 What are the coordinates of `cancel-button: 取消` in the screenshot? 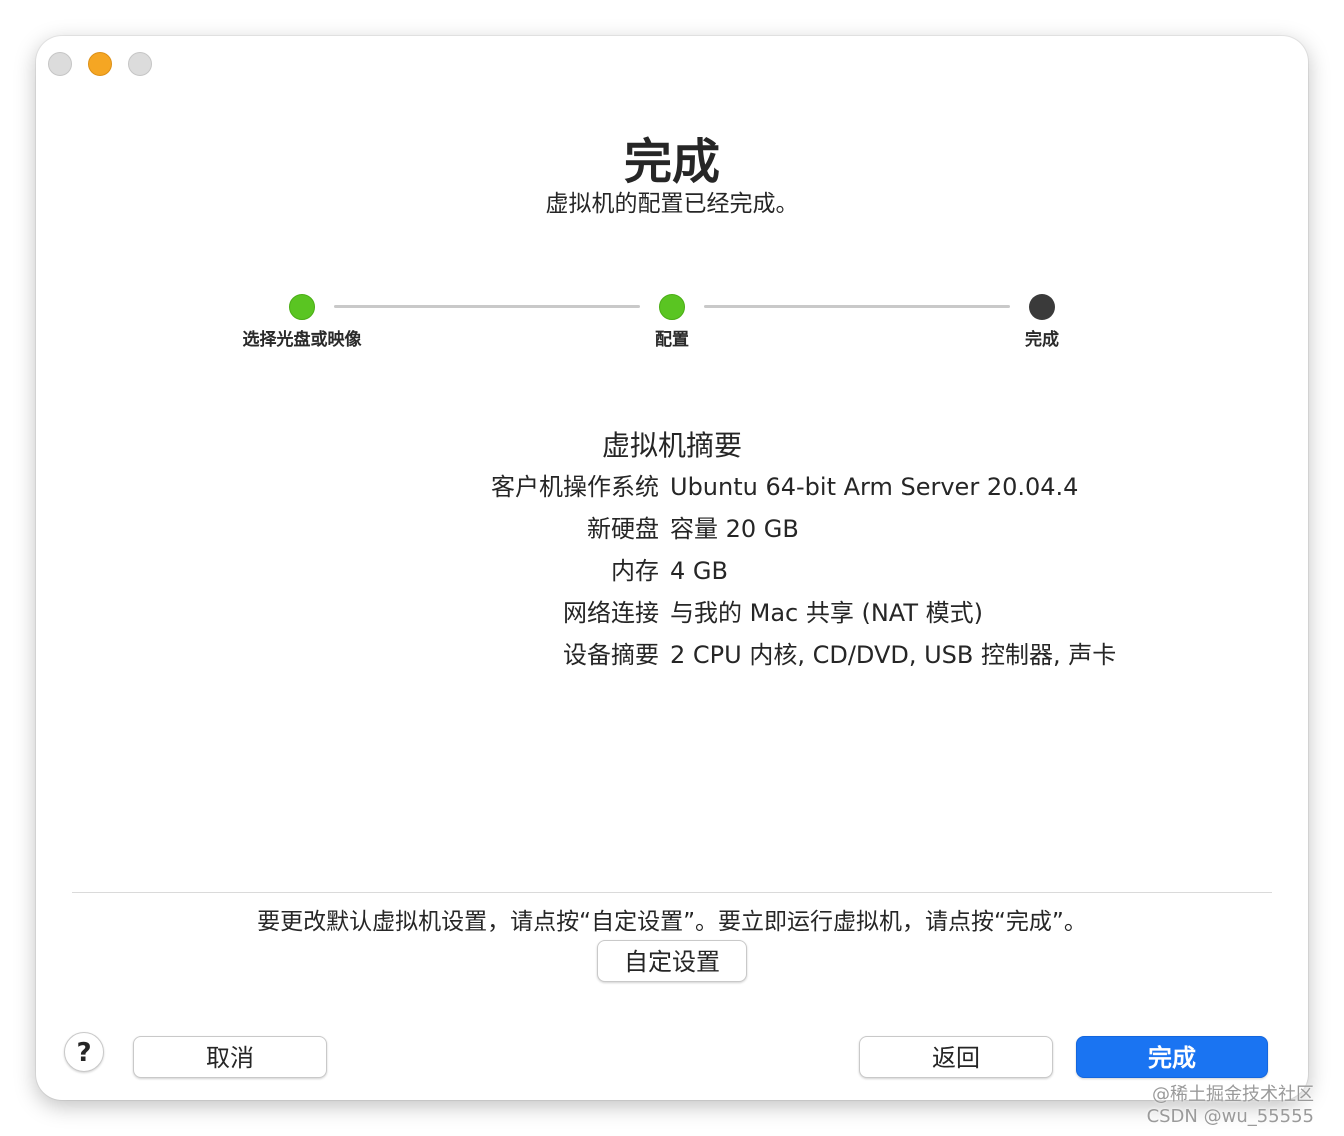 It's located at (230, 1057).